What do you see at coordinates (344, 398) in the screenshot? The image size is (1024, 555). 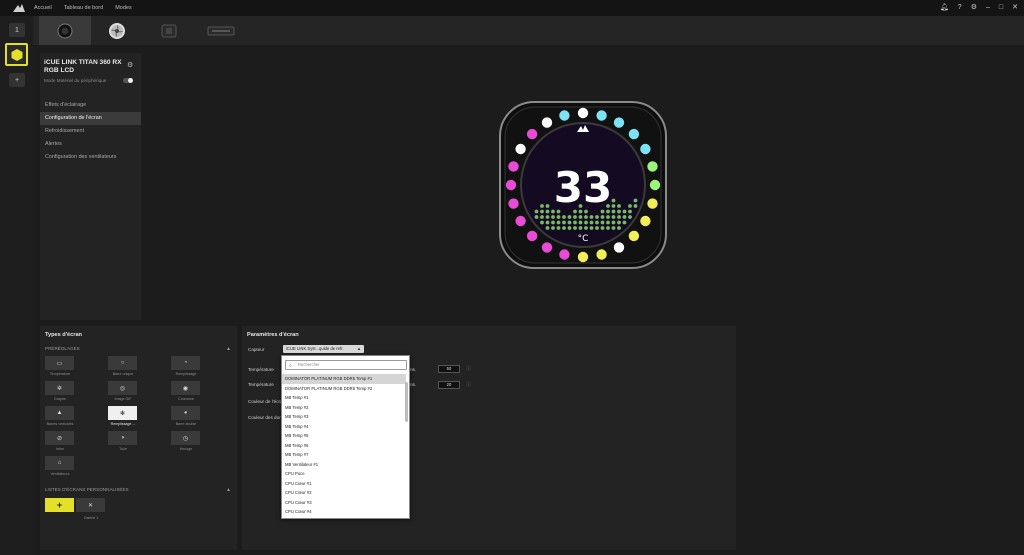 I see `dropdown-item: MB Temp #1` at bounding box center [344, 398].